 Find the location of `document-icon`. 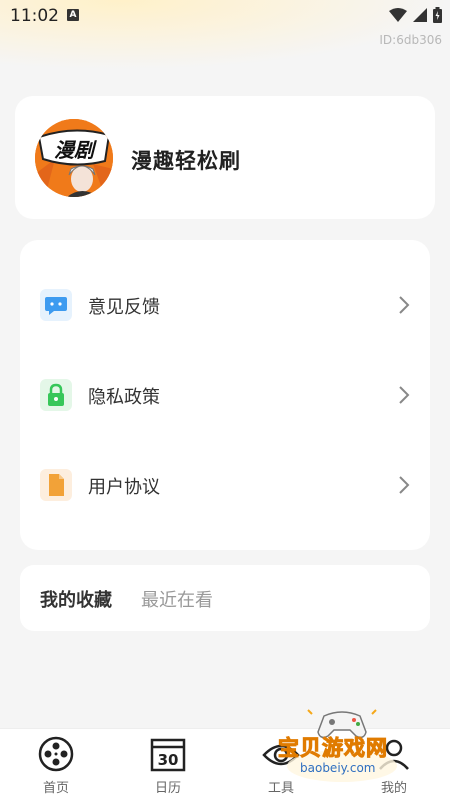

document-icon is located at coordinates (56, 485).